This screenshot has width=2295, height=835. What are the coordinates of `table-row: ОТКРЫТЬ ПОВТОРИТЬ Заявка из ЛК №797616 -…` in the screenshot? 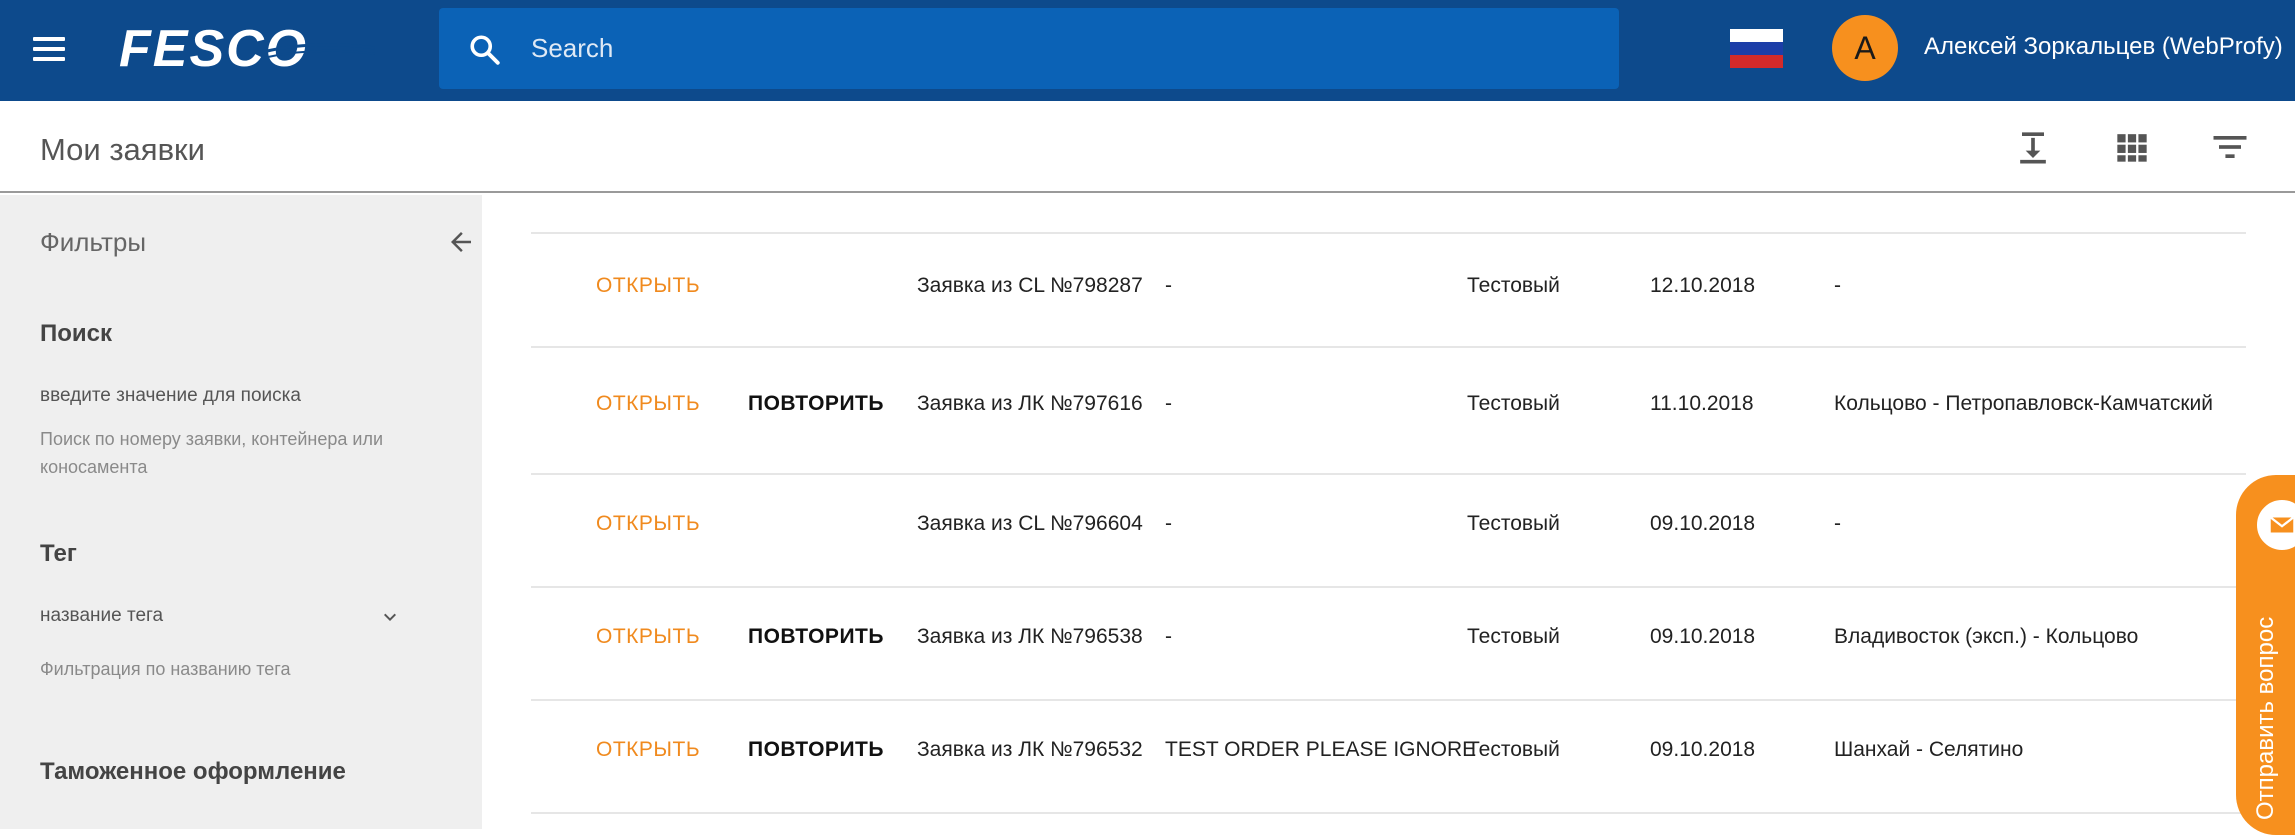 It's located at (1388, 404).